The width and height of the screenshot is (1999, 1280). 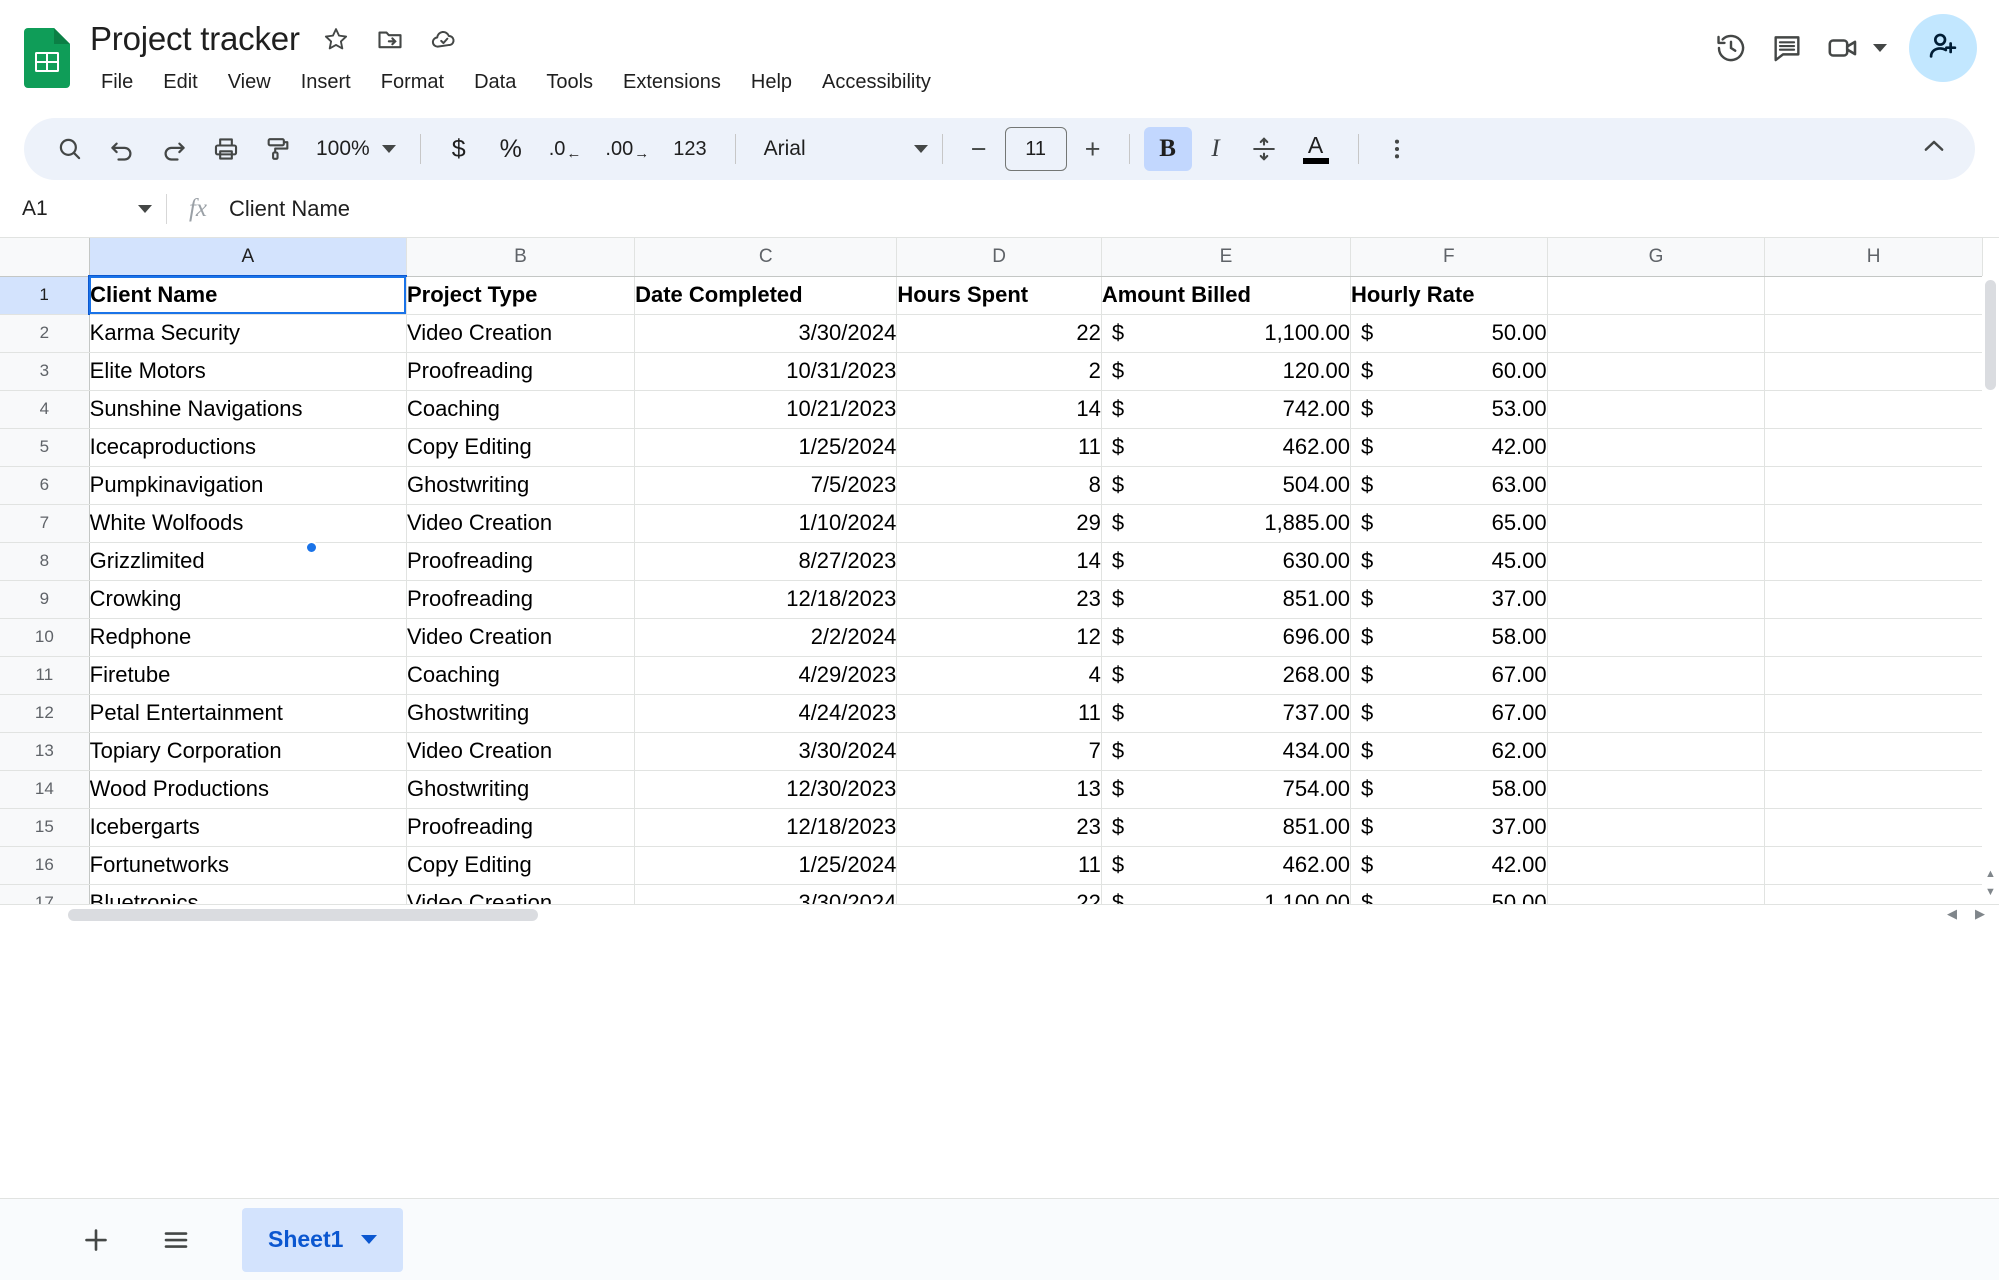 I want to click on cell-e3: $120.00, so click(x=1226, y=371).